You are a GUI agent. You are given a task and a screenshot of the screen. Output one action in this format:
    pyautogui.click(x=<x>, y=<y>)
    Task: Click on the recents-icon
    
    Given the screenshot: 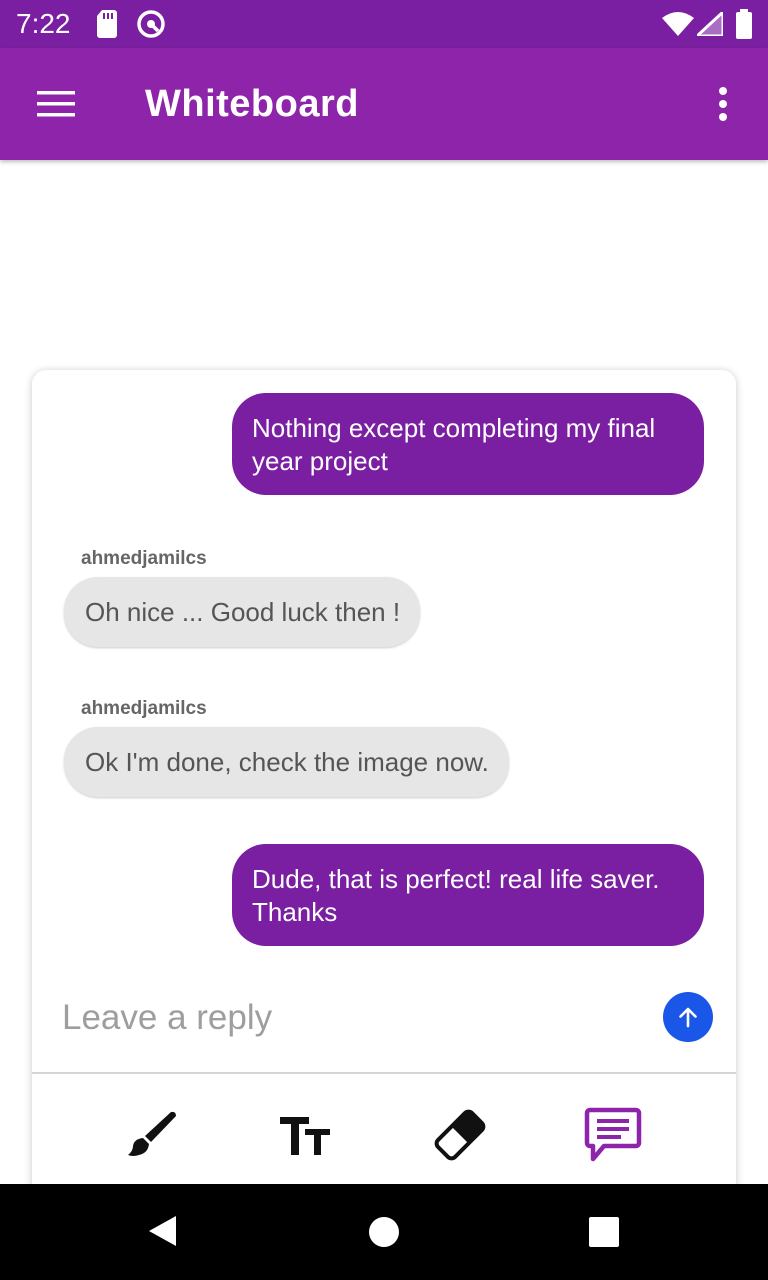 What is the action you would take?
    pyautogui.click(x=604, y=1232)
    